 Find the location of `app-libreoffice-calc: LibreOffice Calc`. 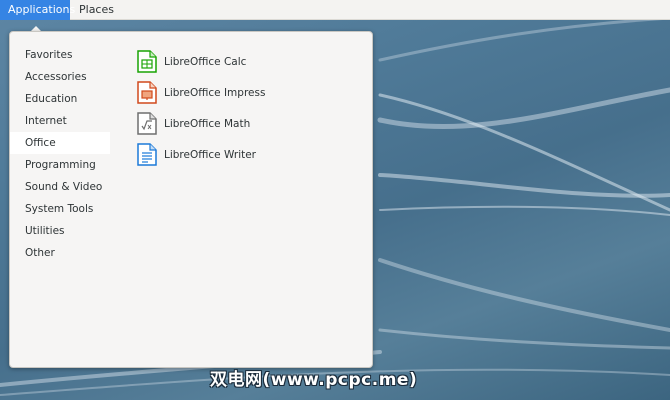

app-libreoffice-calc: LibreOffice Calc is located at coordinates (247, 61).